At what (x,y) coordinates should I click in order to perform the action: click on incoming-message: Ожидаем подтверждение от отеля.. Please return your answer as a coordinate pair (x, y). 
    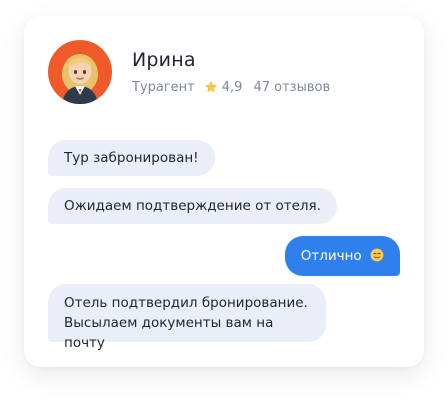
    Looking at the image, I should click on (192, 206).